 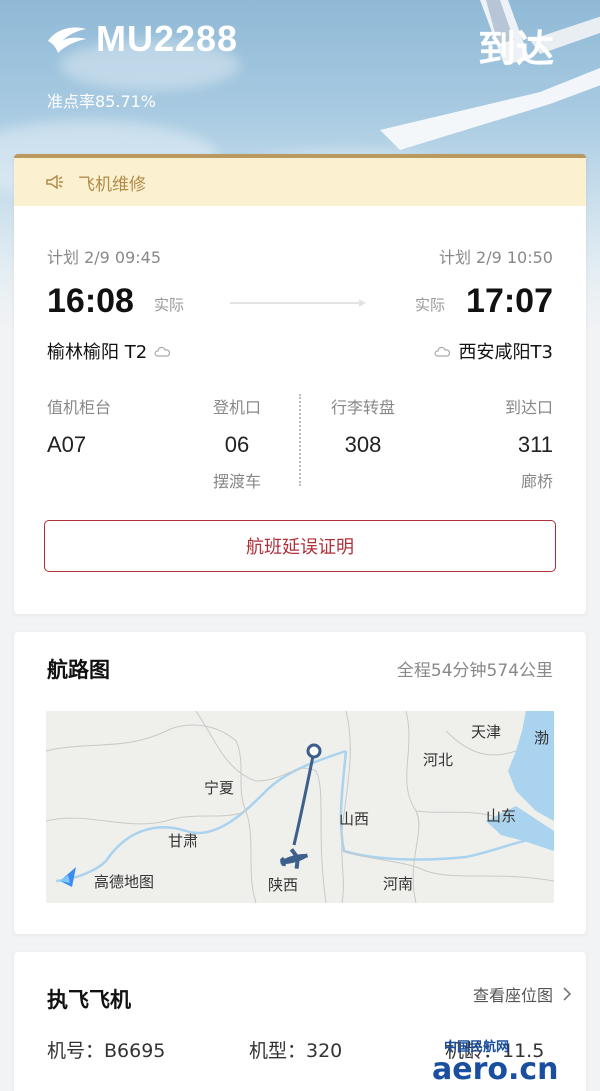 What do you see at coordinates (506, 351) in the screenshot?
I see `arr-airport: 西安咸阳T3` at bounding box center [506, 351].